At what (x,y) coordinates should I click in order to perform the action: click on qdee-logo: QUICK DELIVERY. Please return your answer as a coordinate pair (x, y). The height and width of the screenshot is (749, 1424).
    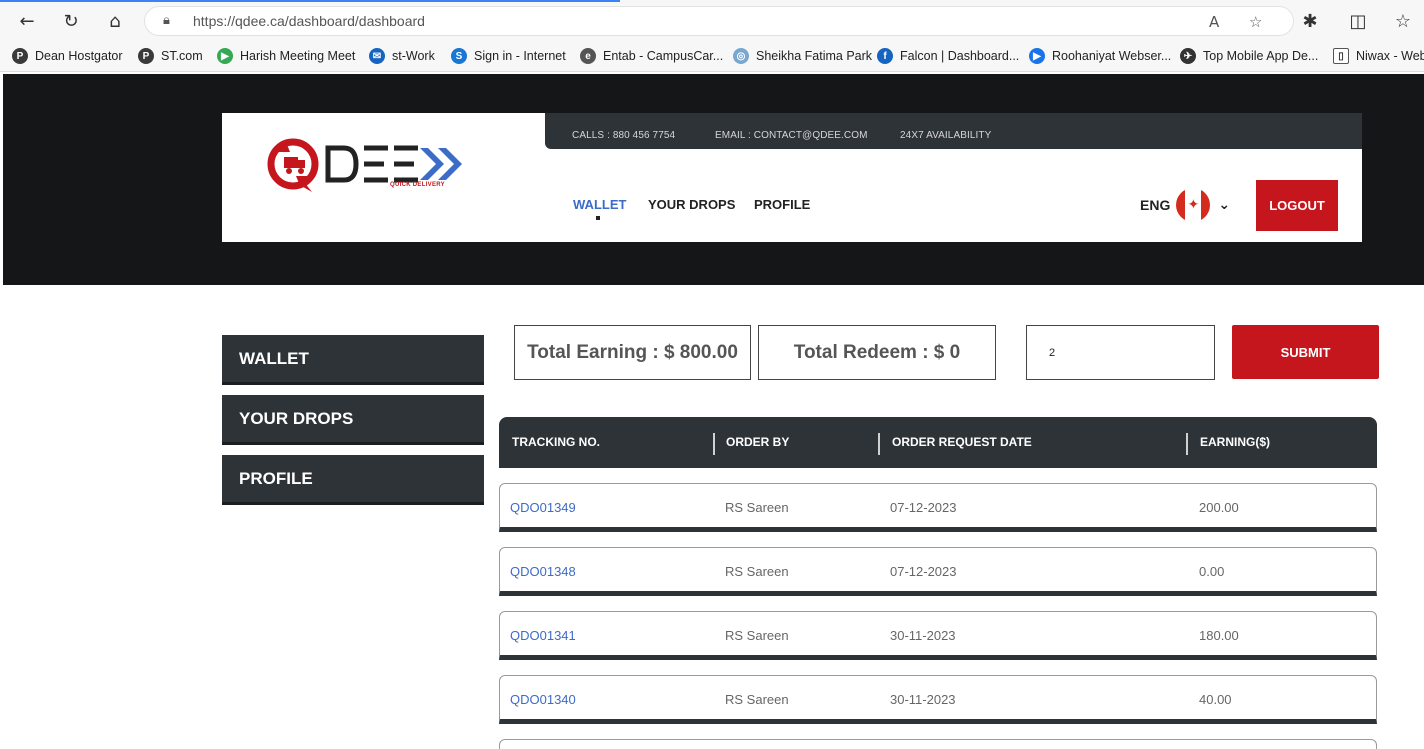
    Looking at the image, I should click on (367, 166).